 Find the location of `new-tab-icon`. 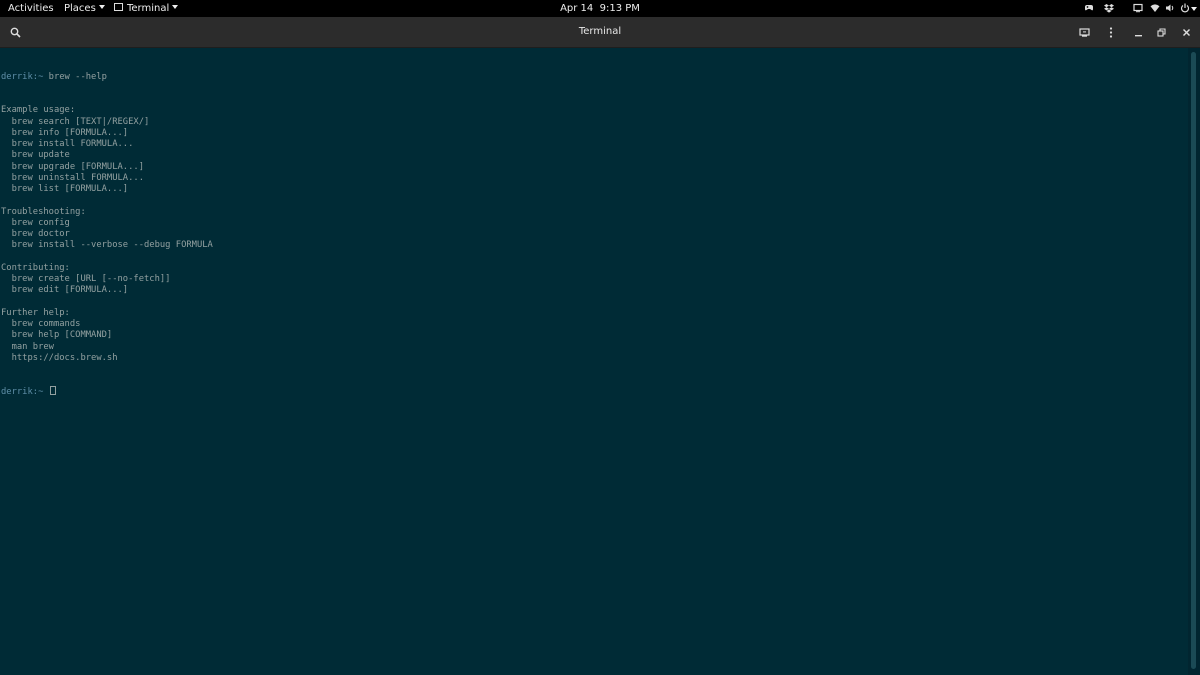

new-tab-icon is located at coordinates (1084, 32).